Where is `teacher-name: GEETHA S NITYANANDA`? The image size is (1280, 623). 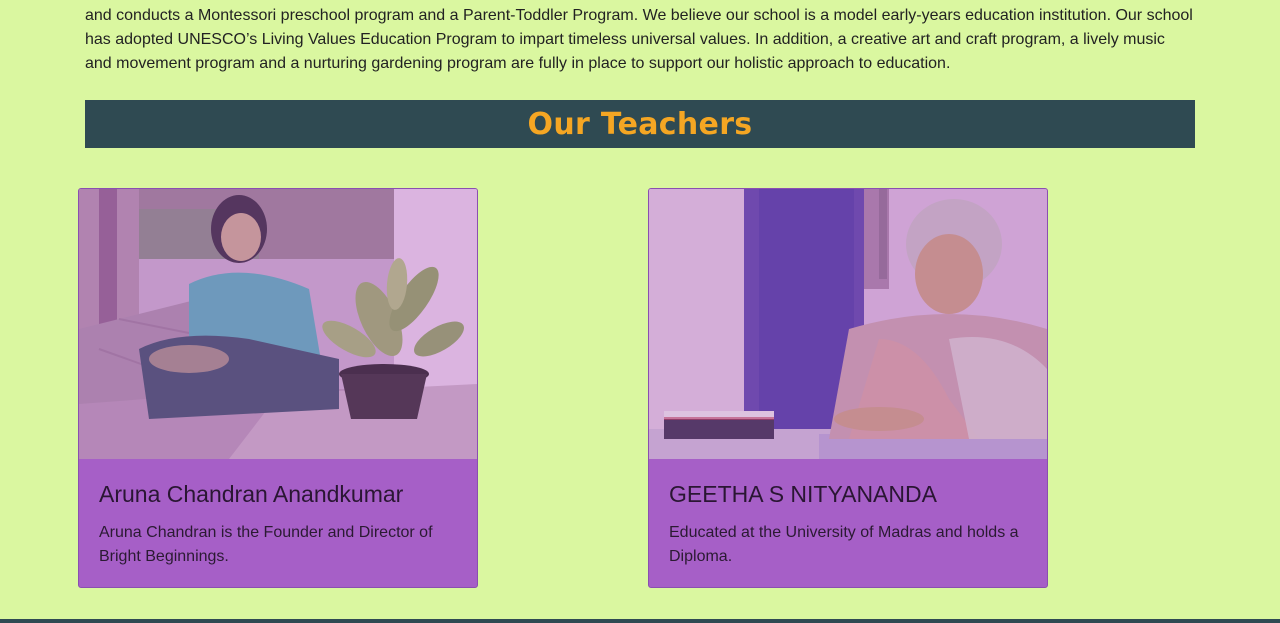 teacher-name: GEETHA S NITYANANDA is located at coordinates (803, 494).